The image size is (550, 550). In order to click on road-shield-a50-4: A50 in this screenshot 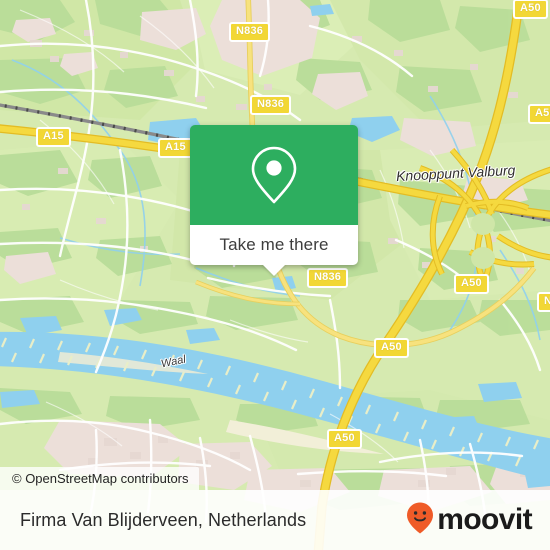, I will do `click(391, 348)`.